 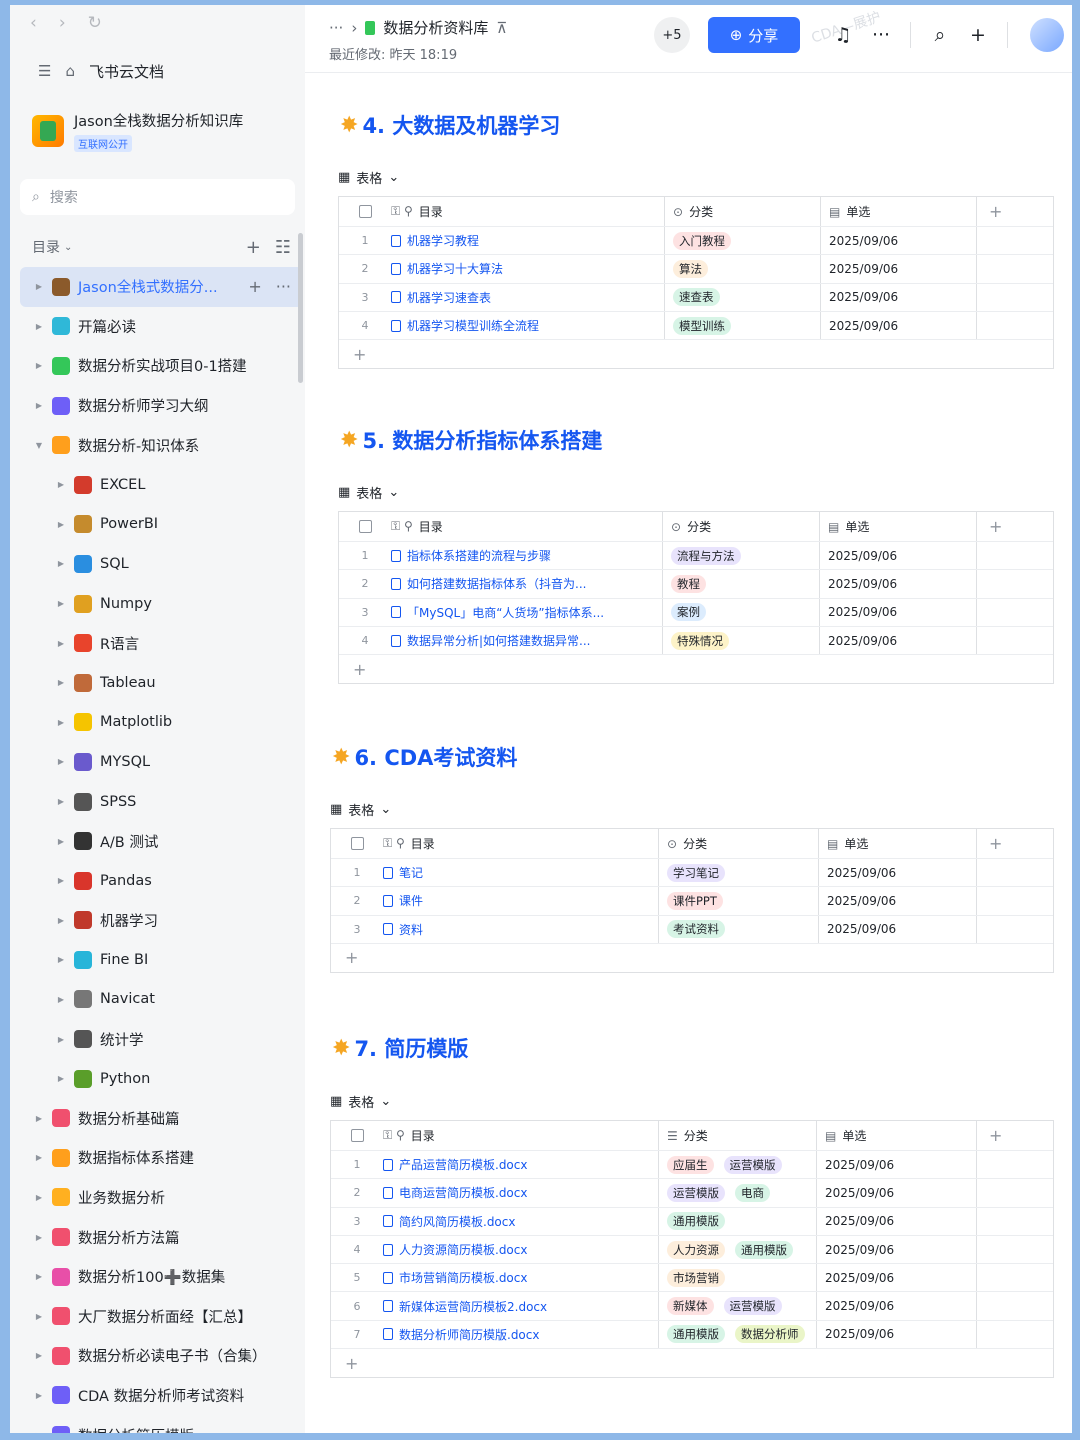 I want to click on sidebar-item: ▶ Python, so click(x=157, y=1079).